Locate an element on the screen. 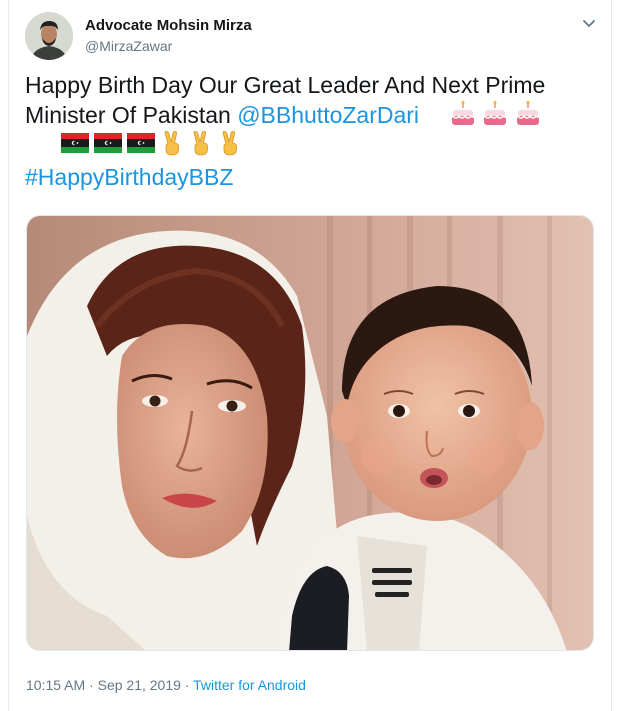 The image size is (620, 711). chevron-down-icon is located at coordinates (589, 24).